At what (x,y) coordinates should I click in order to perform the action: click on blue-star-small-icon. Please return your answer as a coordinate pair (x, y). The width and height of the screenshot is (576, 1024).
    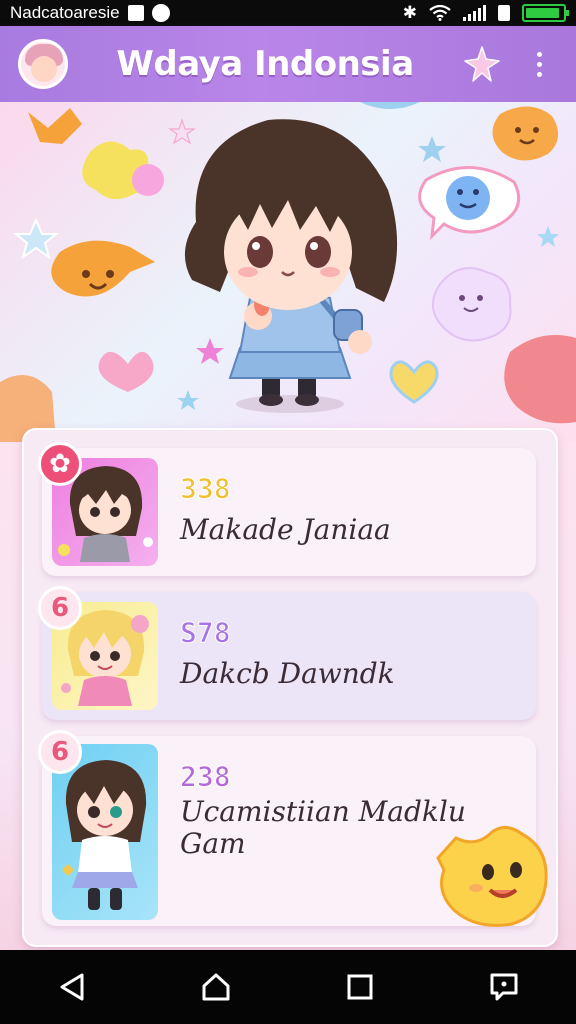
    Looking at the image, I should click on (432, 149).